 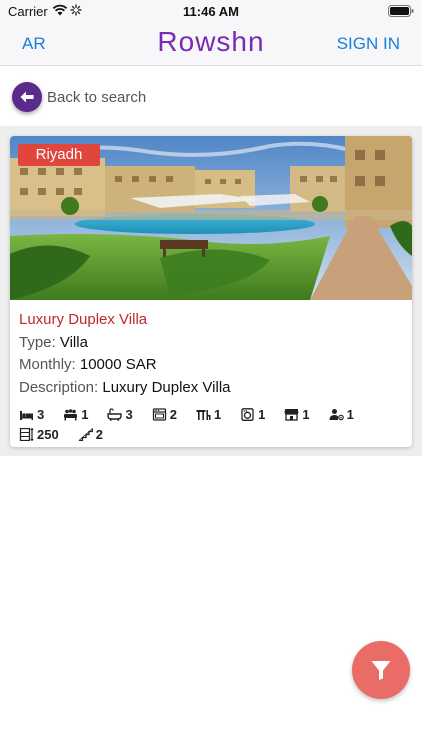 What do you see at coordinates (26, 415) in the screenshot?
I see `bed-icon` at bounding box center [26, 415].